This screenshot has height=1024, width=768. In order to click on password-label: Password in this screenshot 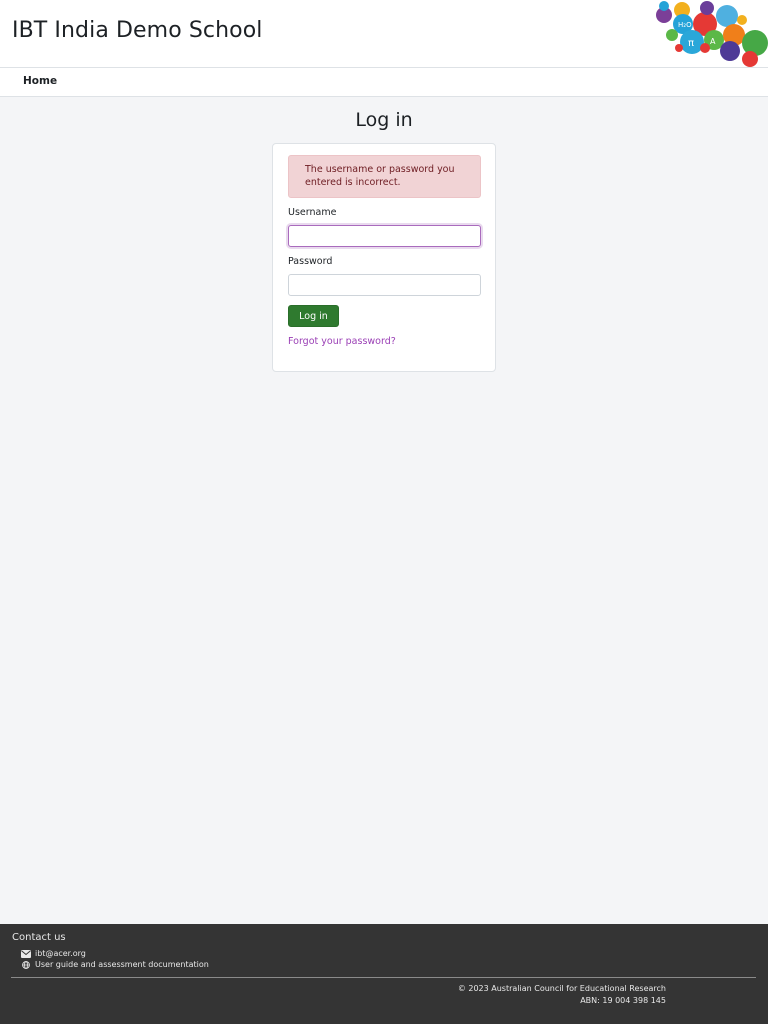, I will do `click(310, 261)`.